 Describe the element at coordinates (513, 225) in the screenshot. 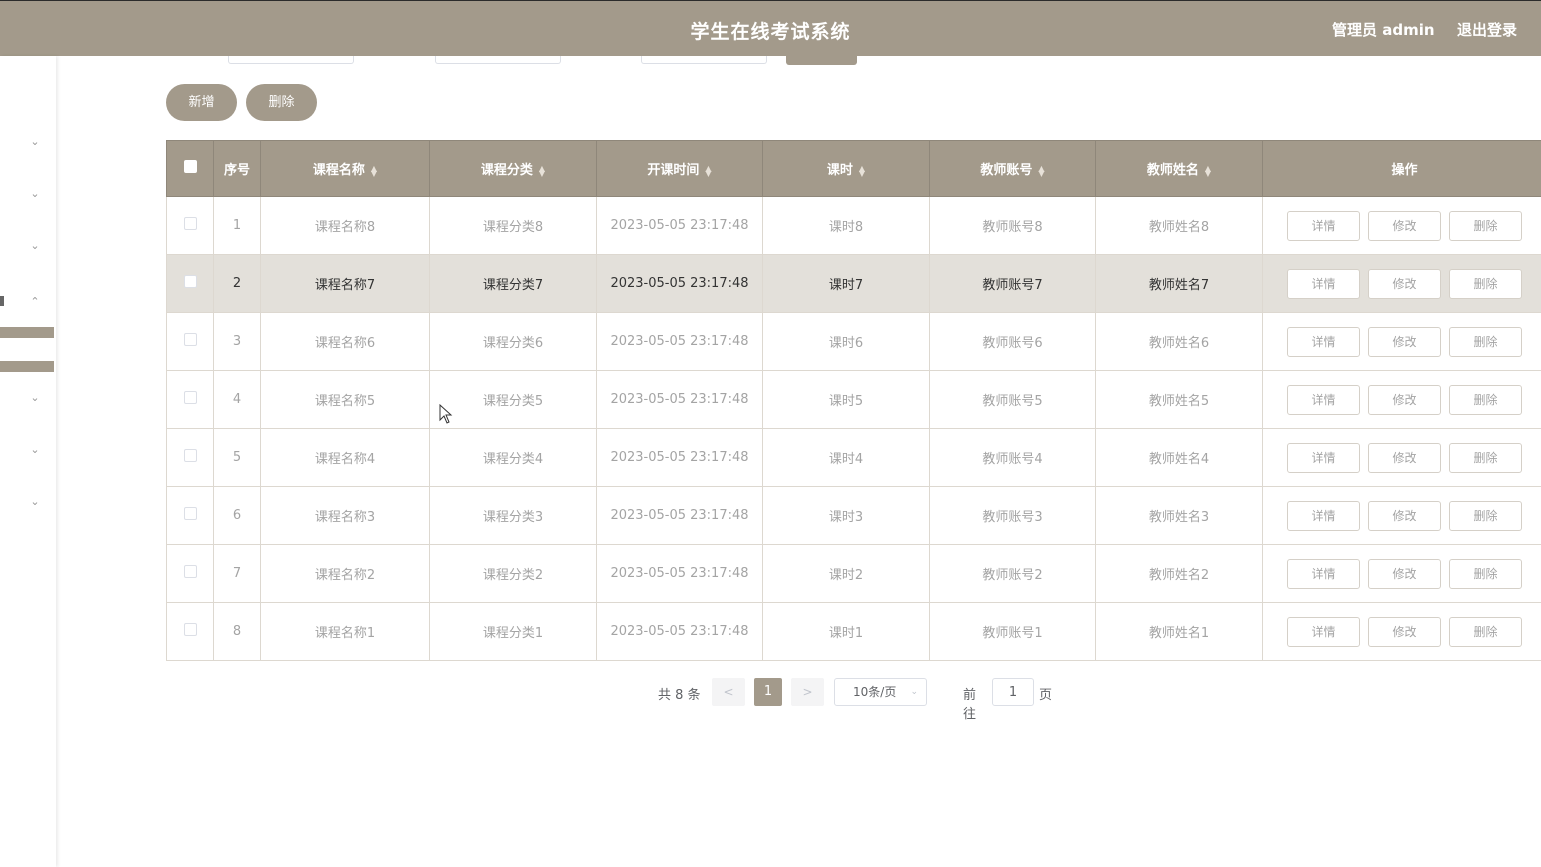

I see `table-cell: 课程分类8` at that location.